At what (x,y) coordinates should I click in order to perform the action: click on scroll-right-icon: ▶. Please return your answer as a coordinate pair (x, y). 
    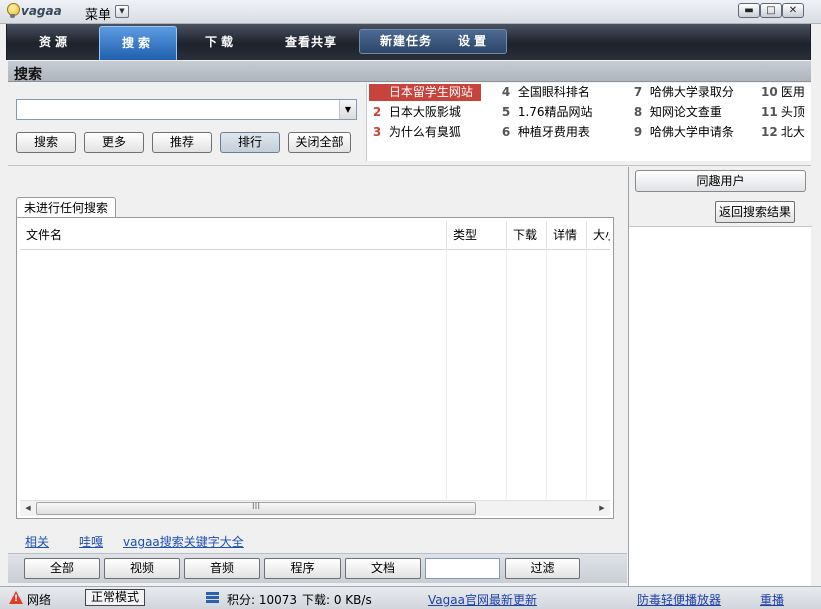
    Looking at the image, I should click on (602, 508).